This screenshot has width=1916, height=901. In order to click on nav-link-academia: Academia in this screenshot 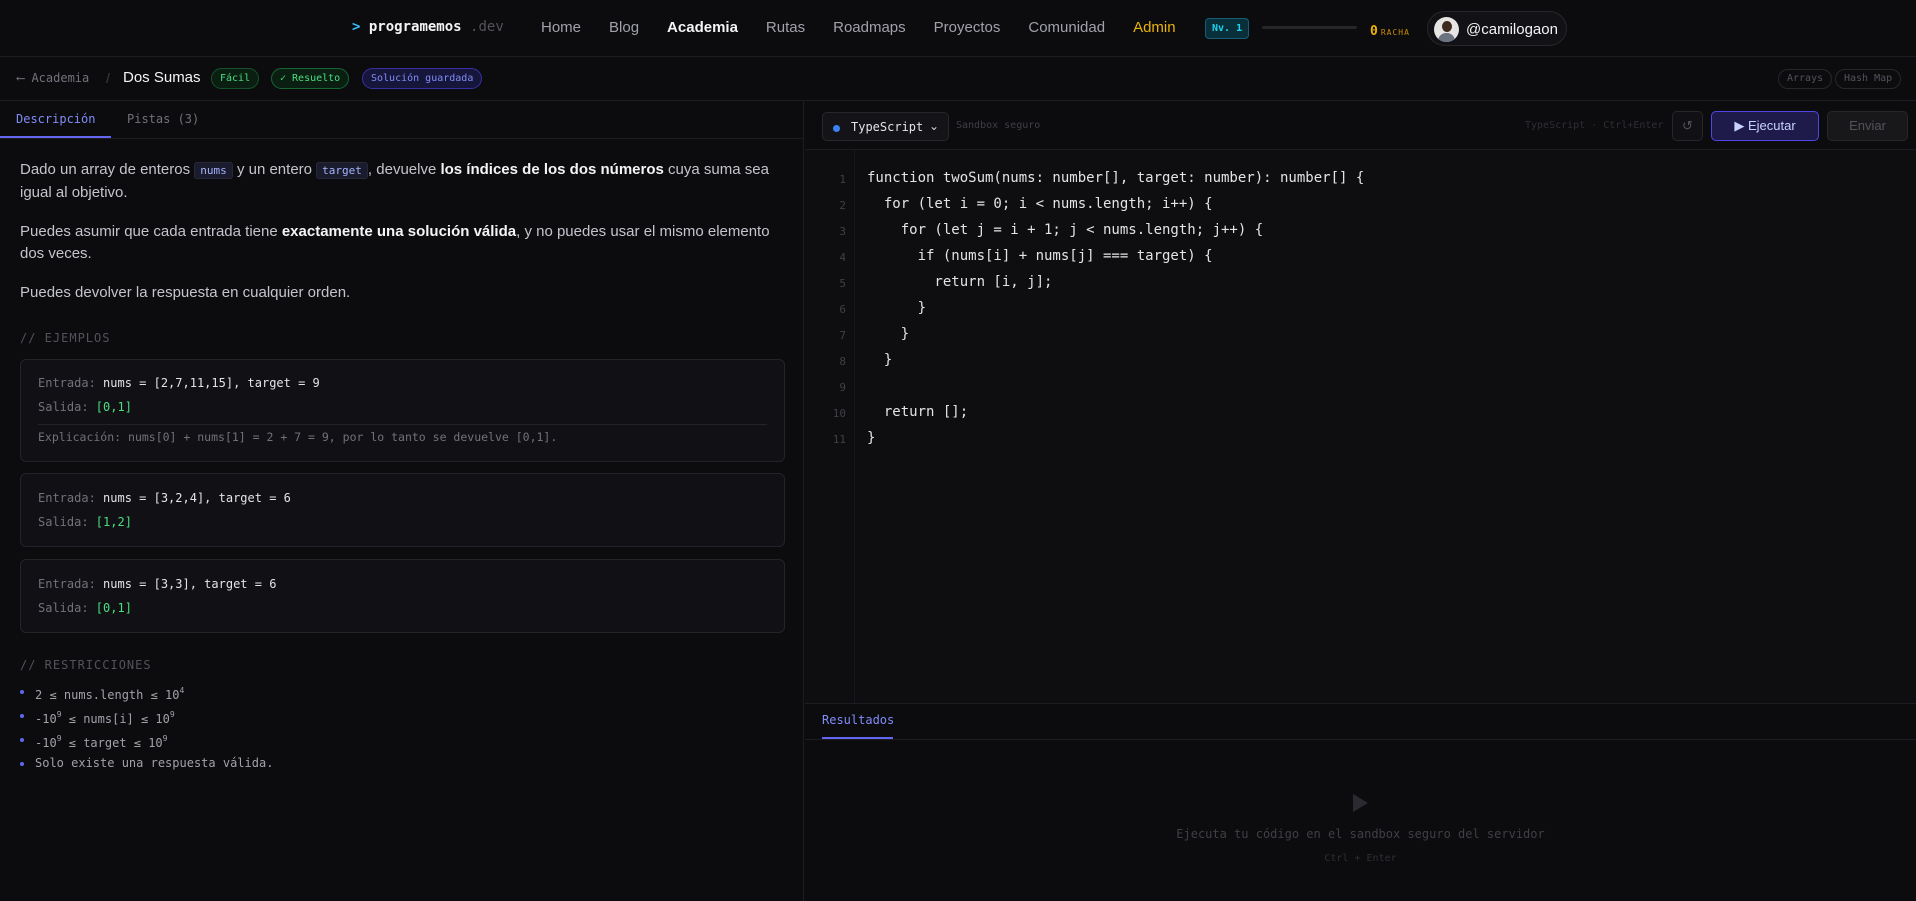, I will do `click(702, 28)`.